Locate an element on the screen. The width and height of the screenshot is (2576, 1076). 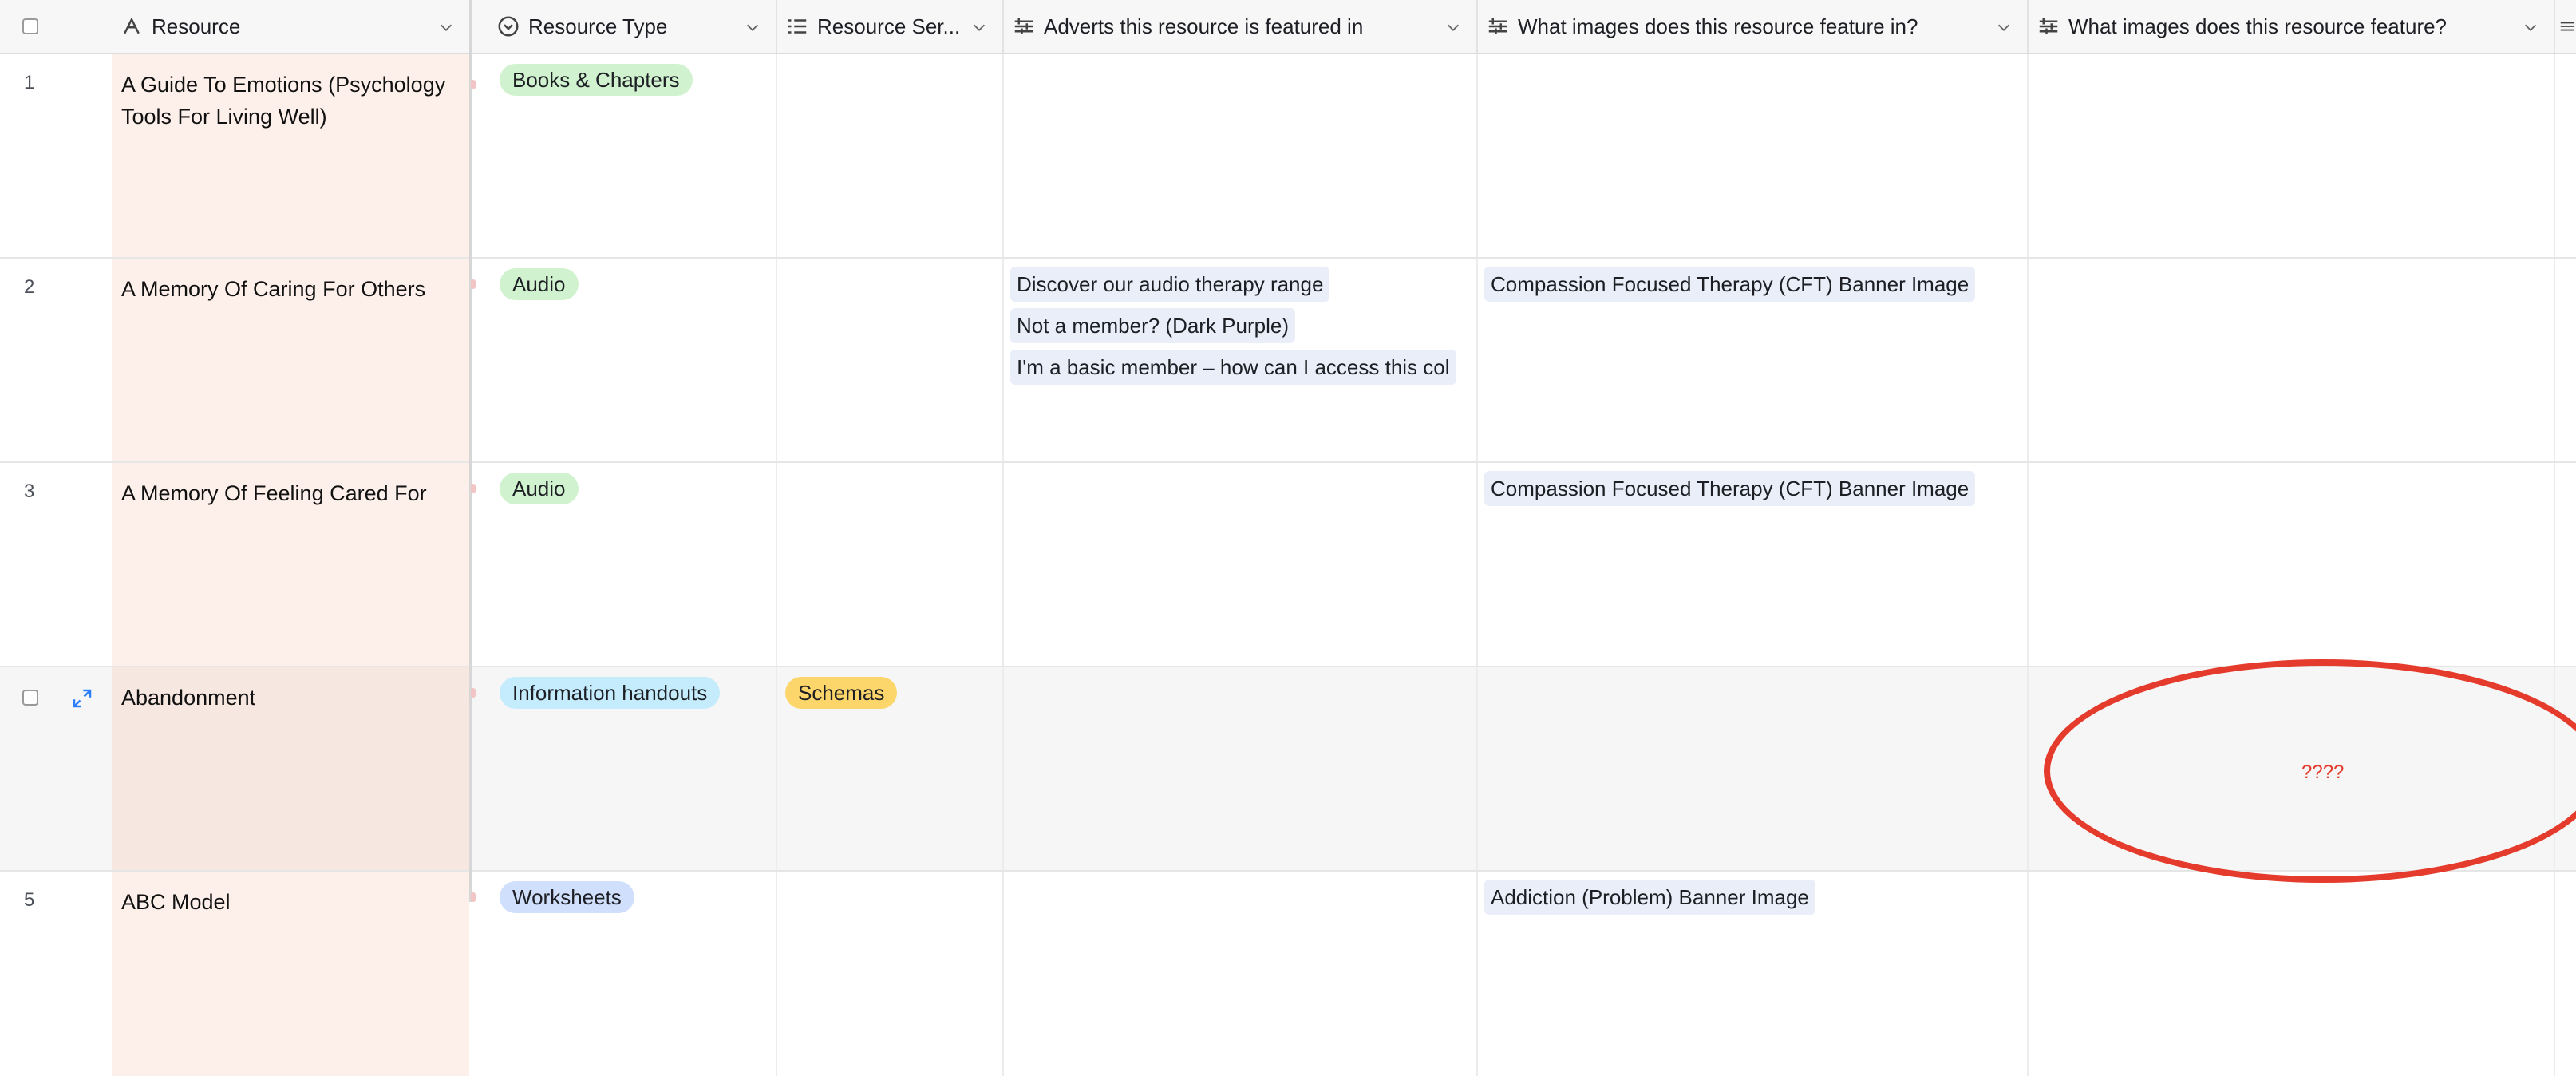
row-select-checkbox is located at coordinates (30, 698).